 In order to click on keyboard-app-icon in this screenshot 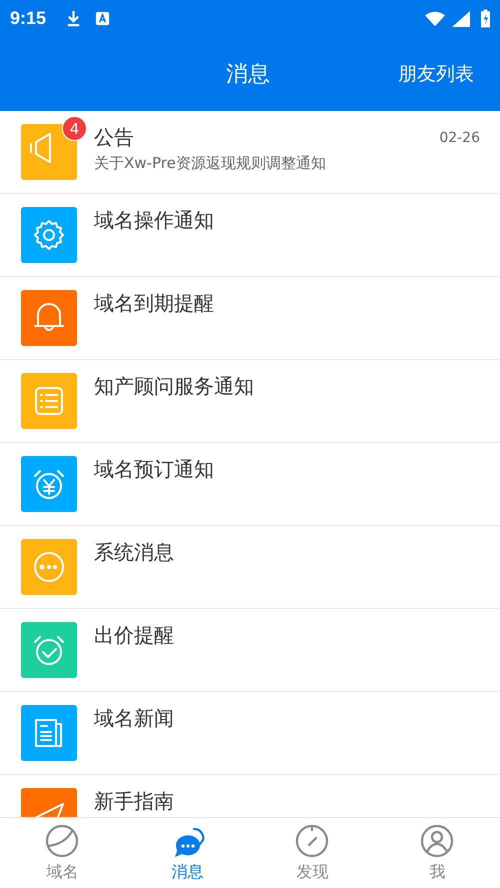, I will do `click(102, 18)`.